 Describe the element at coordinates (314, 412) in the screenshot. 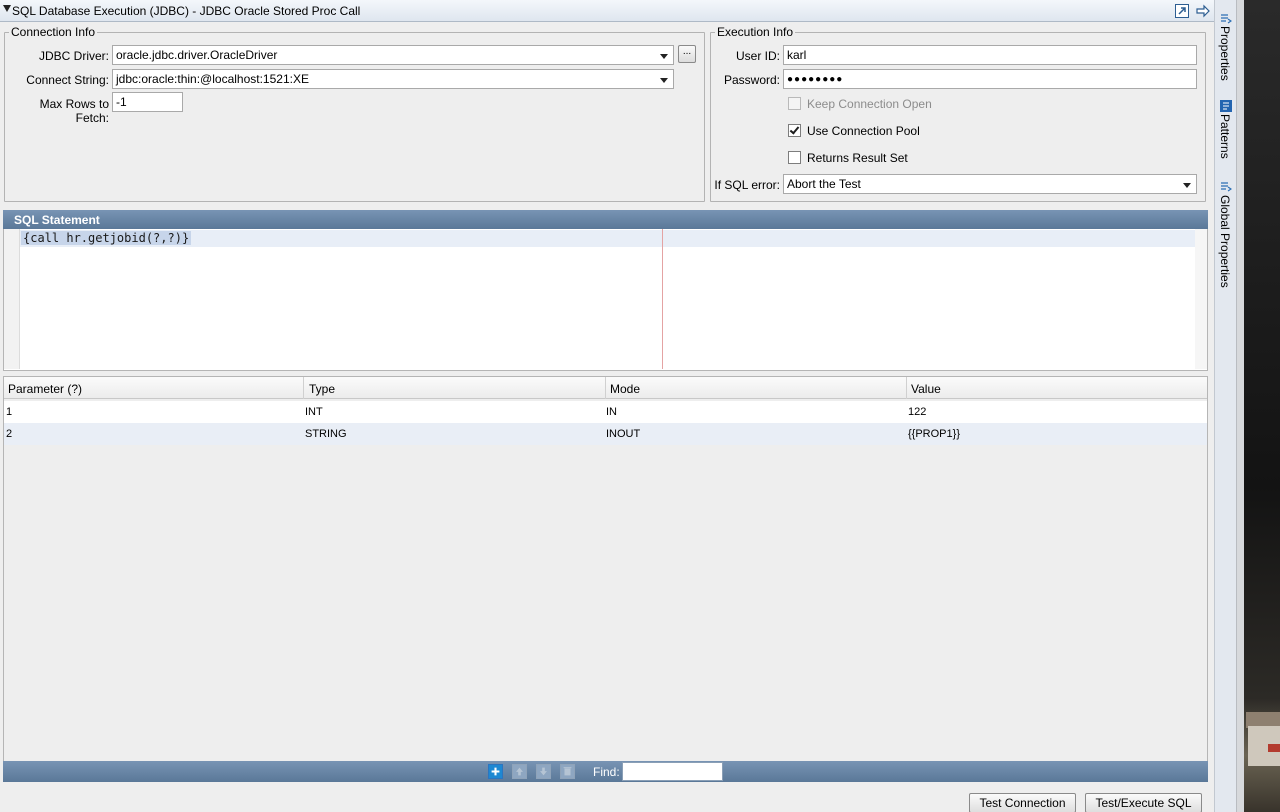

I see `cell-type: INT` at that location.